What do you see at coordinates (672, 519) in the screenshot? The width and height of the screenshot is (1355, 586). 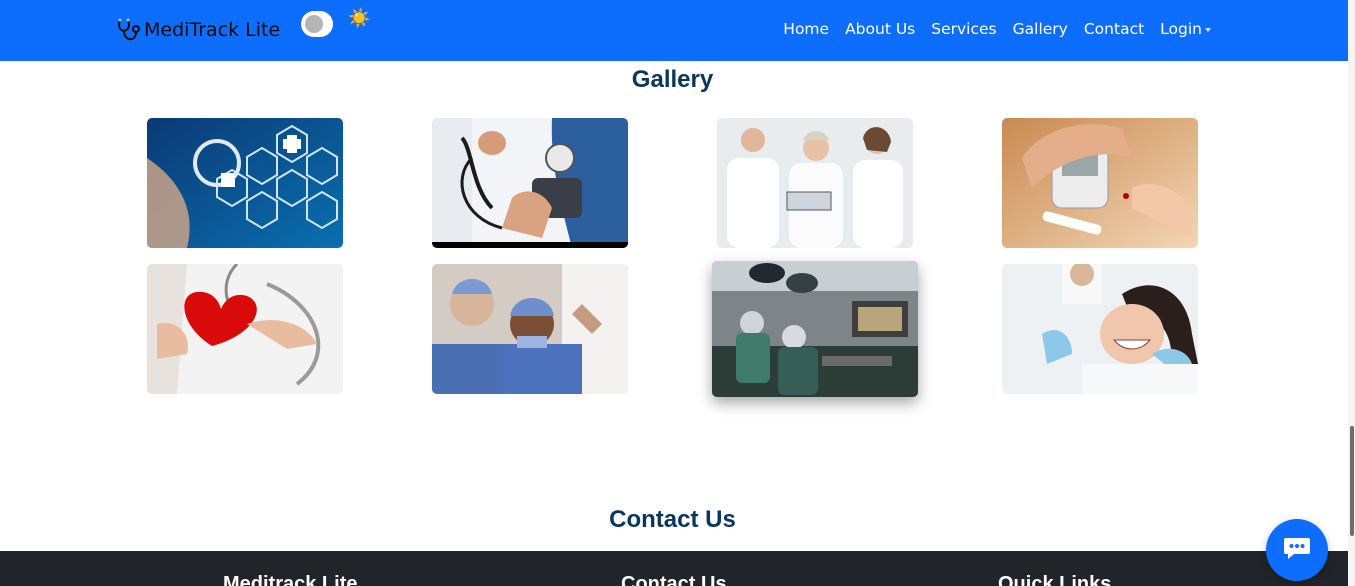 I see `contact-title: Contact Us` at bounding box center [672, 519].